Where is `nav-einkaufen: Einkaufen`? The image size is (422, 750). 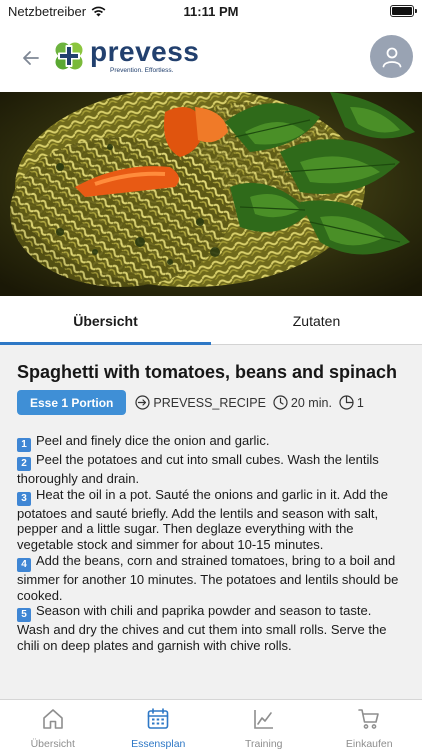 nav-einkaufen: Einkaufen is located at coordinates (369, 725).